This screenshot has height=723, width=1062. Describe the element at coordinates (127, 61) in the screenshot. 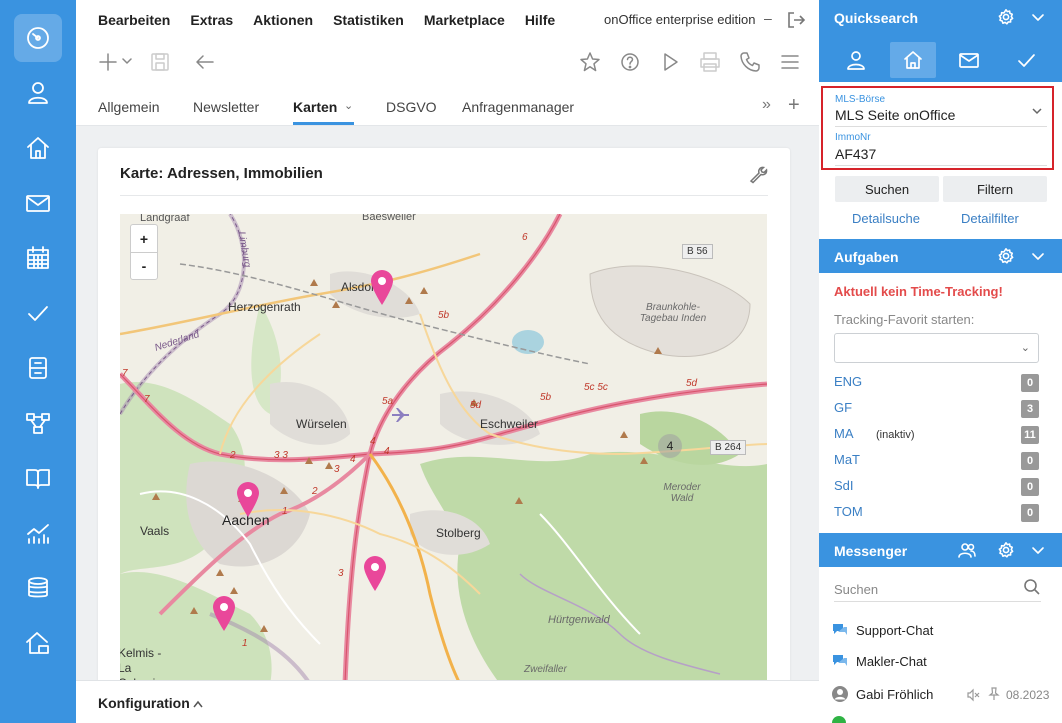

I see `add-dropdown-chevron-icon` at that location.